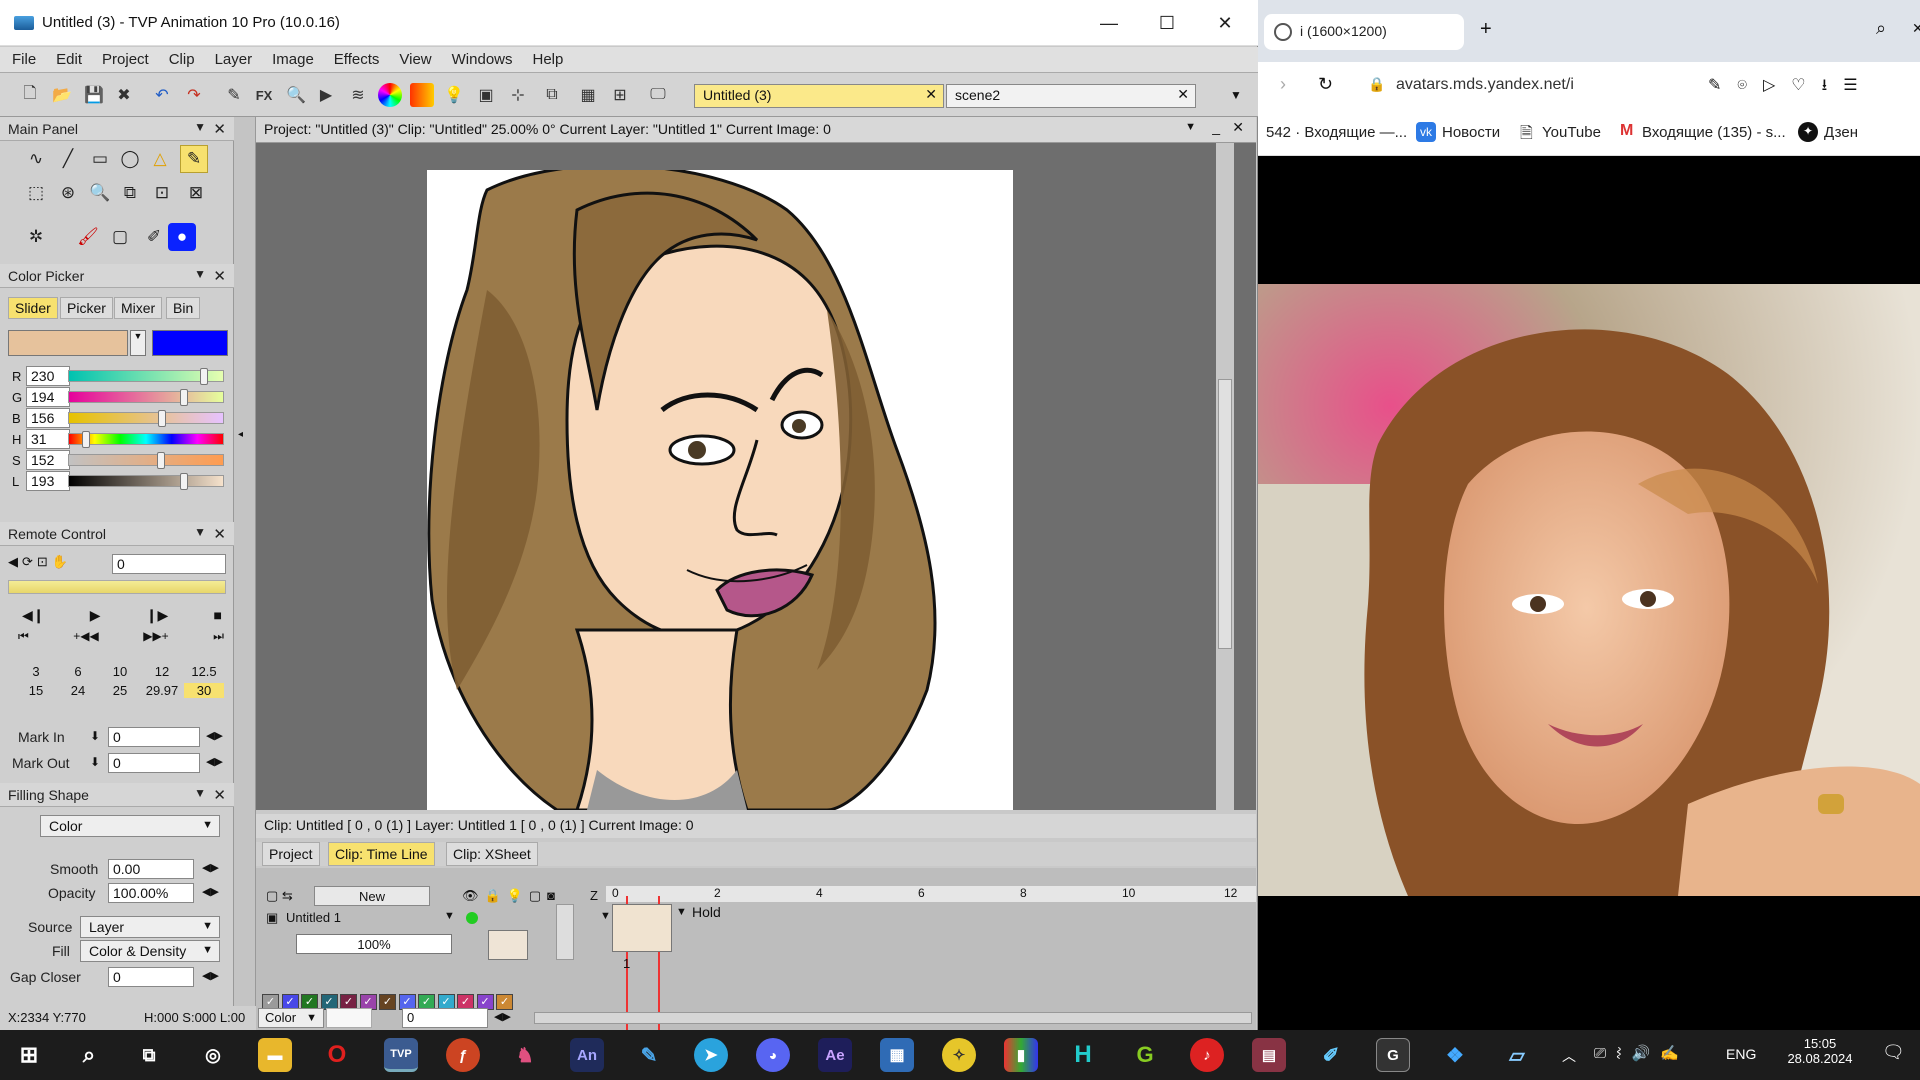  Describe the element at coordinates (36, 690) in the screenshot. I see `fps-preset: 15` at that location.